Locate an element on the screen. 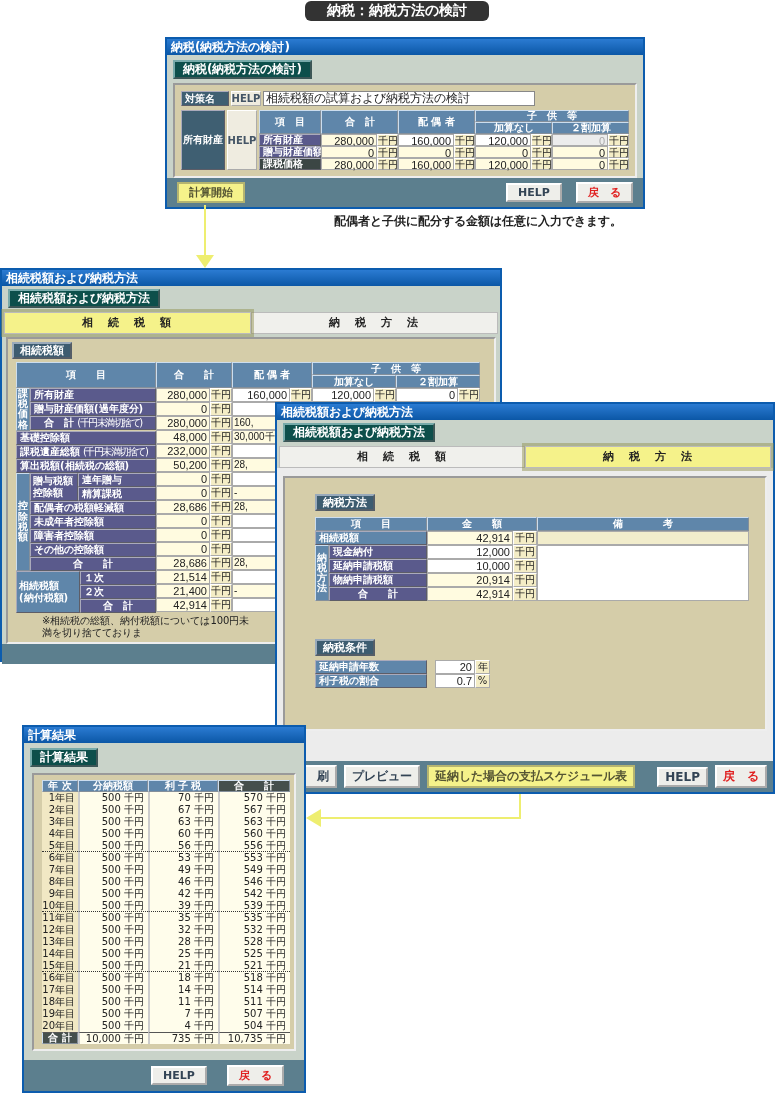  amount-cell: 42,914 is located at coordinates (470, 538).